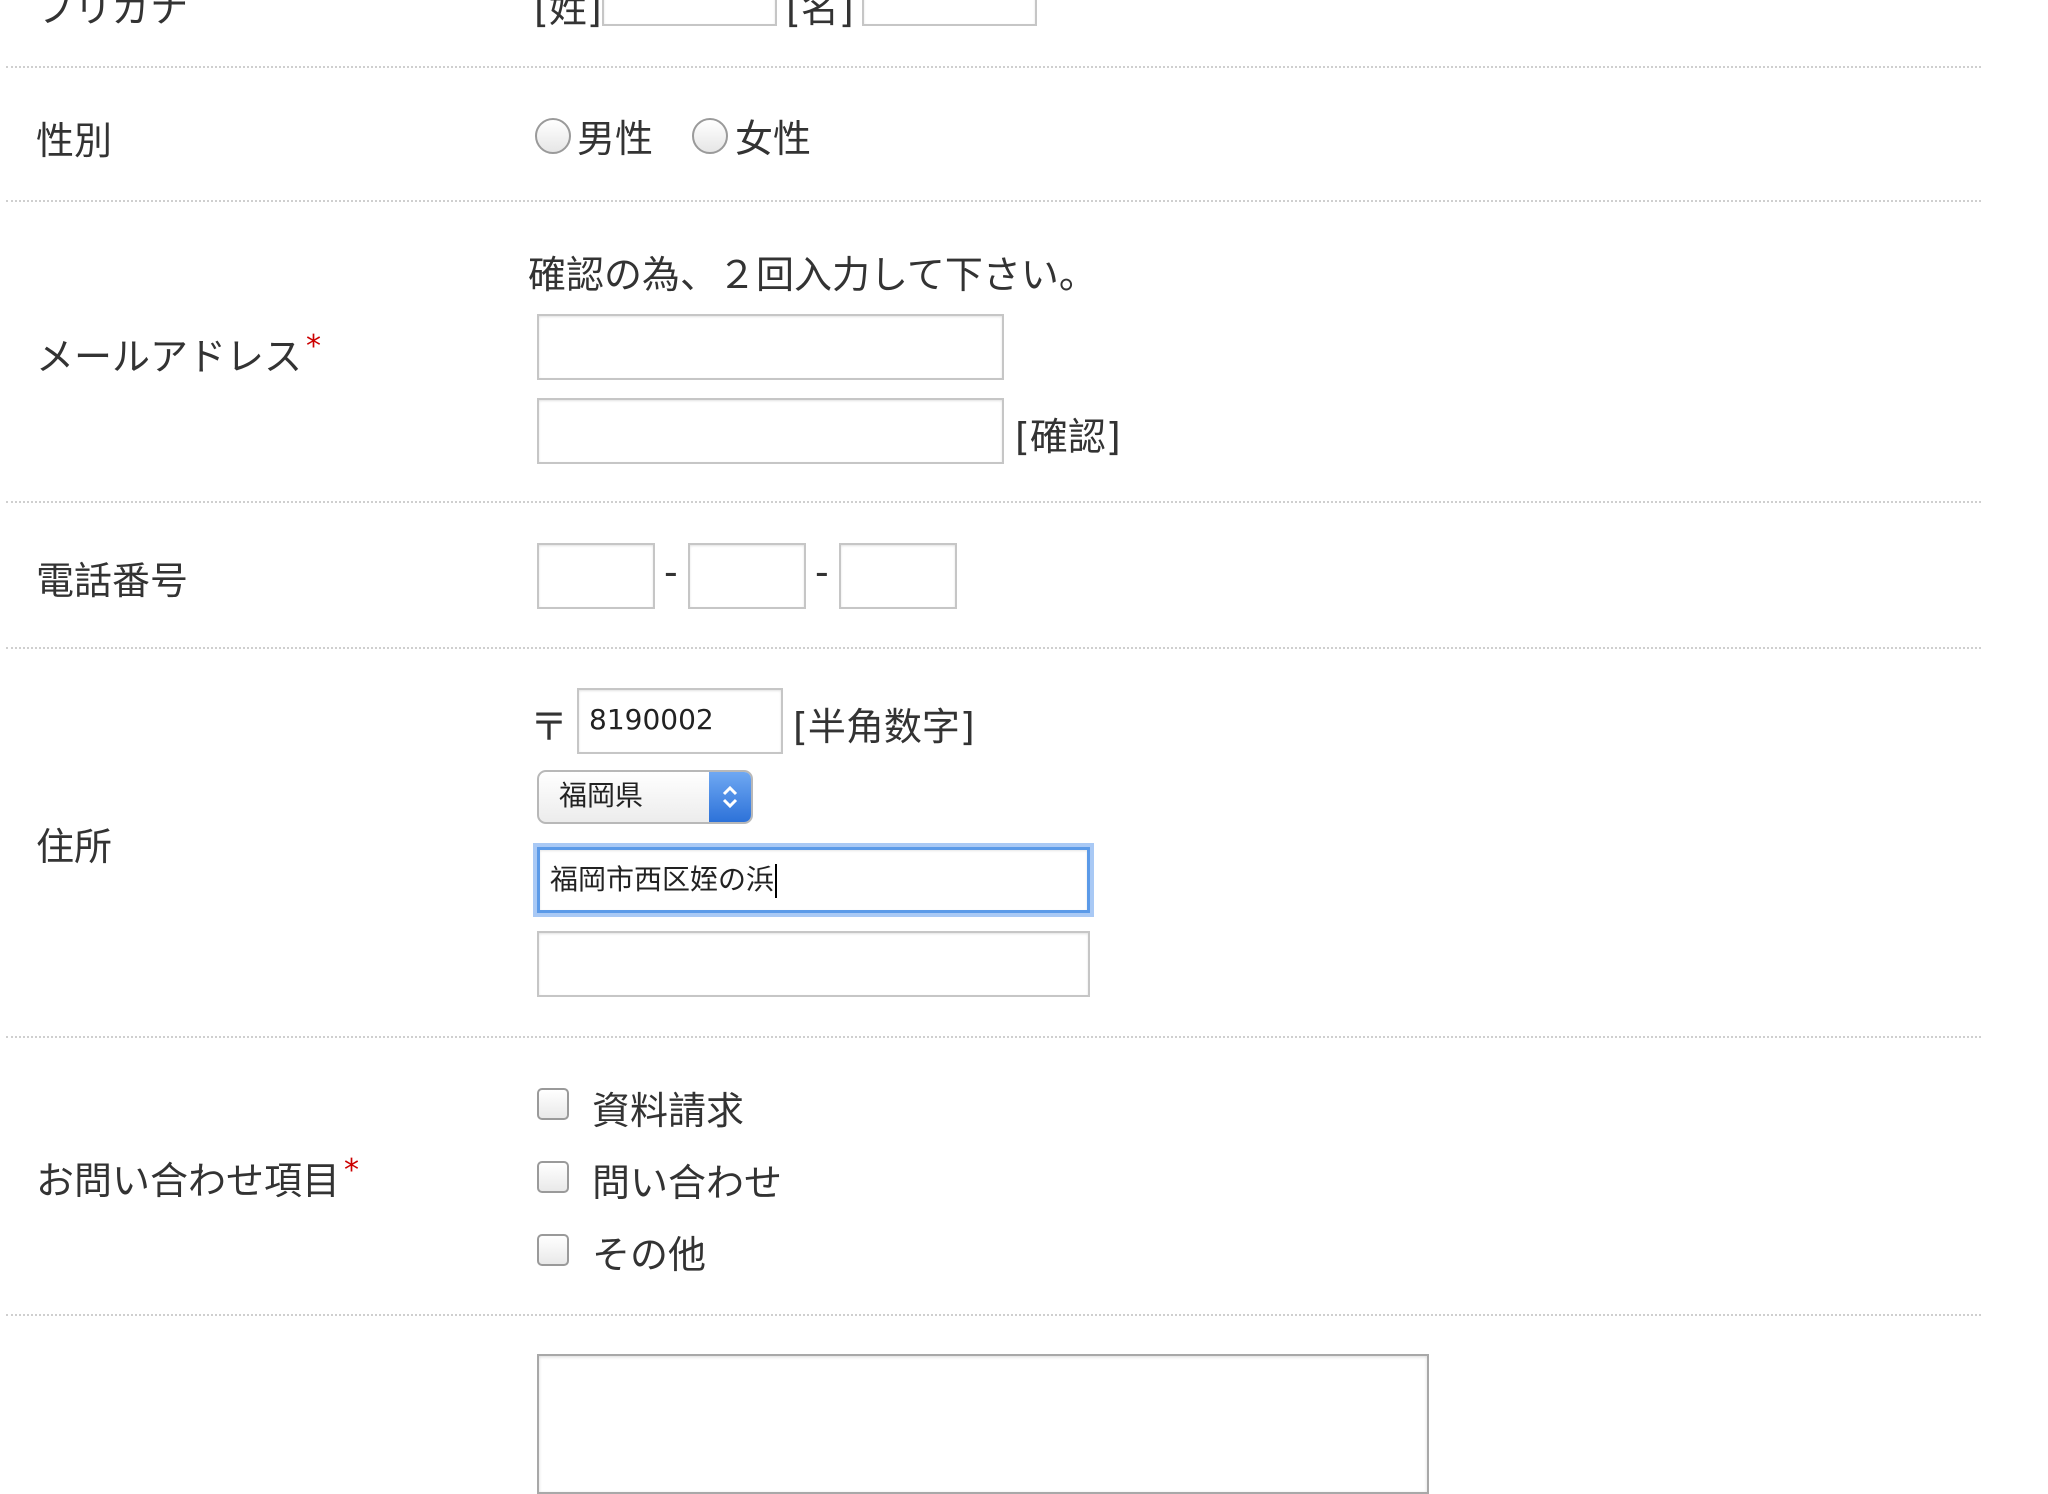 The width and height of the screenshot is (2048, 1494). What do you see at coordinates (813, 880) in the screenshot?
I see `address-line1-input: 福岡市西区姪の浜` at bounding box center [813, 880].